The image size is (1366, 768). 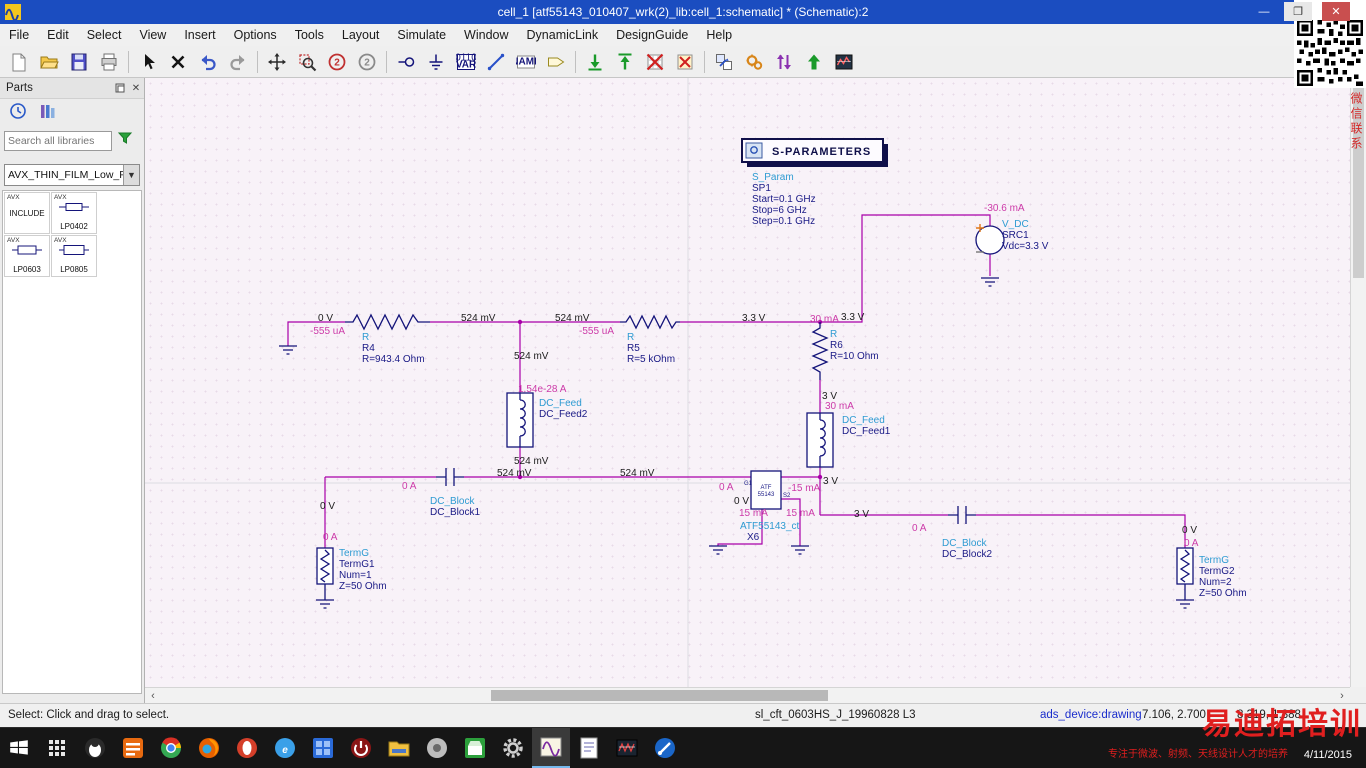 I want to click on insert-ground-button, so click(x=436, y=62).